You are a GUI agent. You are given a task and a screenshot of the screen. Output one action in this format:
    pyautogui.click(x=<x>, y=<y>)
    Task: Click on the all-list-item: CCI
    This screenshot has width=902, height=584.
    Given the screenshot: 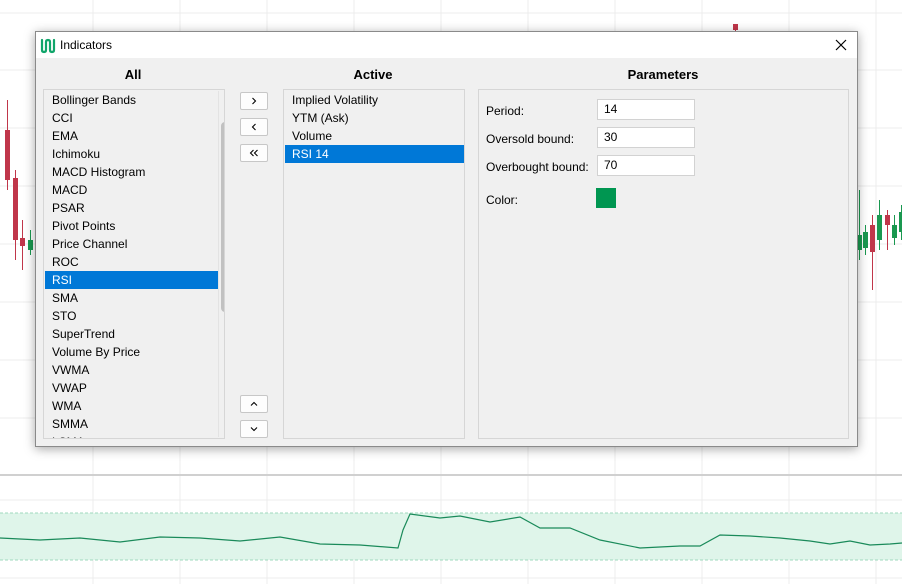 What is the action you would take?
    pyautogui.click(x=131, y=118)
    